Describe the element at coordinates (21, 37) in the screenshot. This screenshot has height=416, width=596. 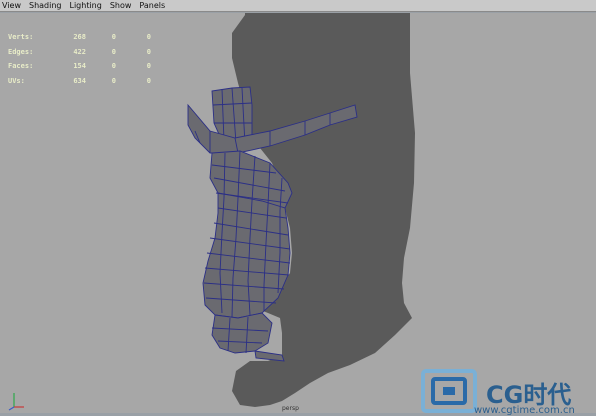
I see `hud-label: Verts:` at that location.